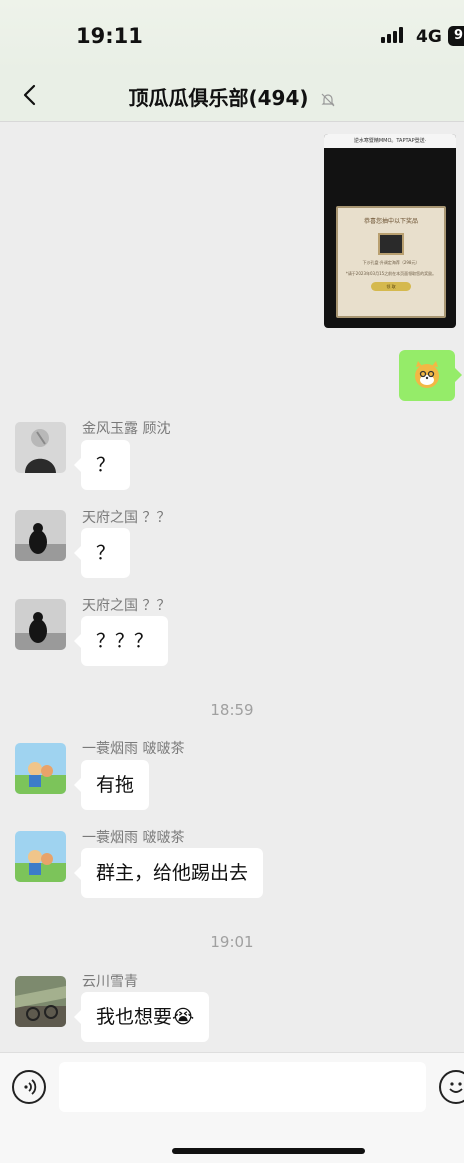 The height and width of the screenshot is (1163, 464). I want to click on bell-slash-icon, so click(327, 99).